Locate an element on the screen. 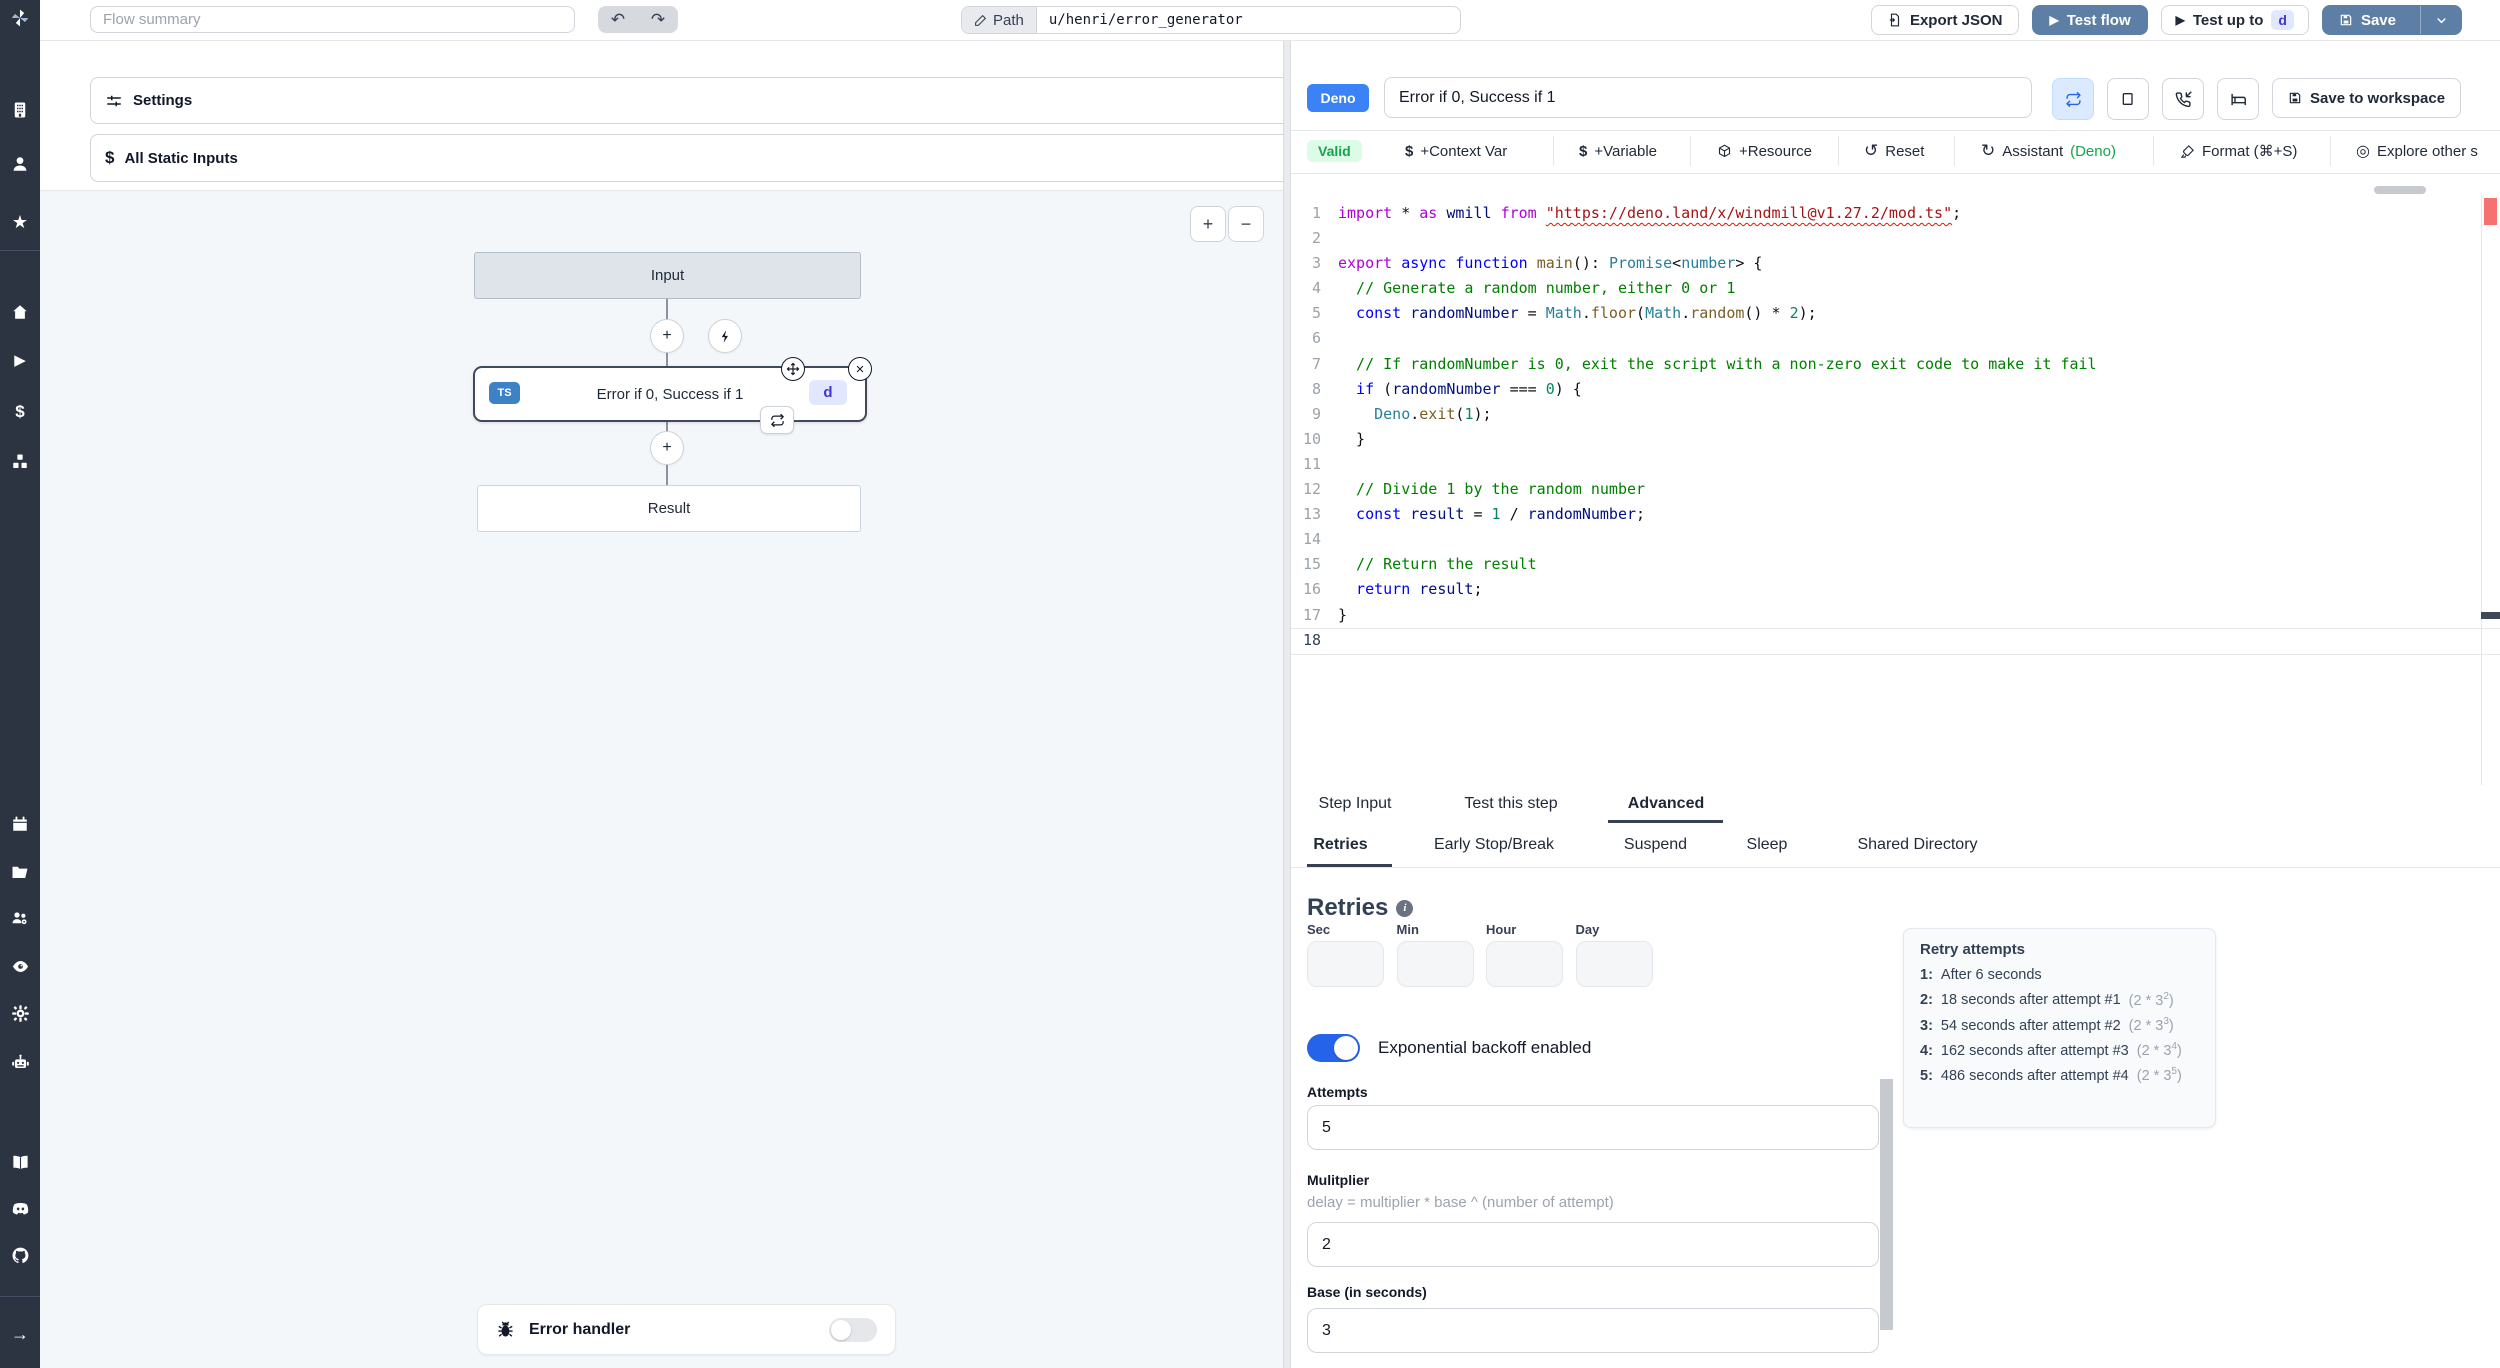  windmill-logo-icon is located at coordinates (20, 18).